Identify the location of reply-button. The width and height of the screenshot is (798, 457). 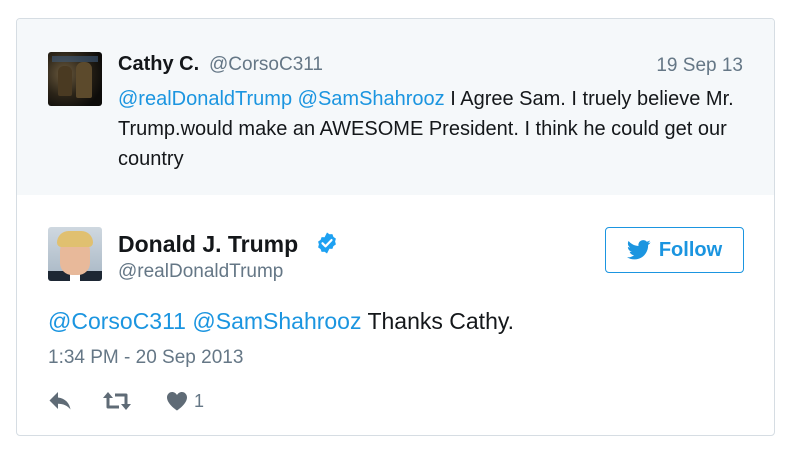
(61, 401).